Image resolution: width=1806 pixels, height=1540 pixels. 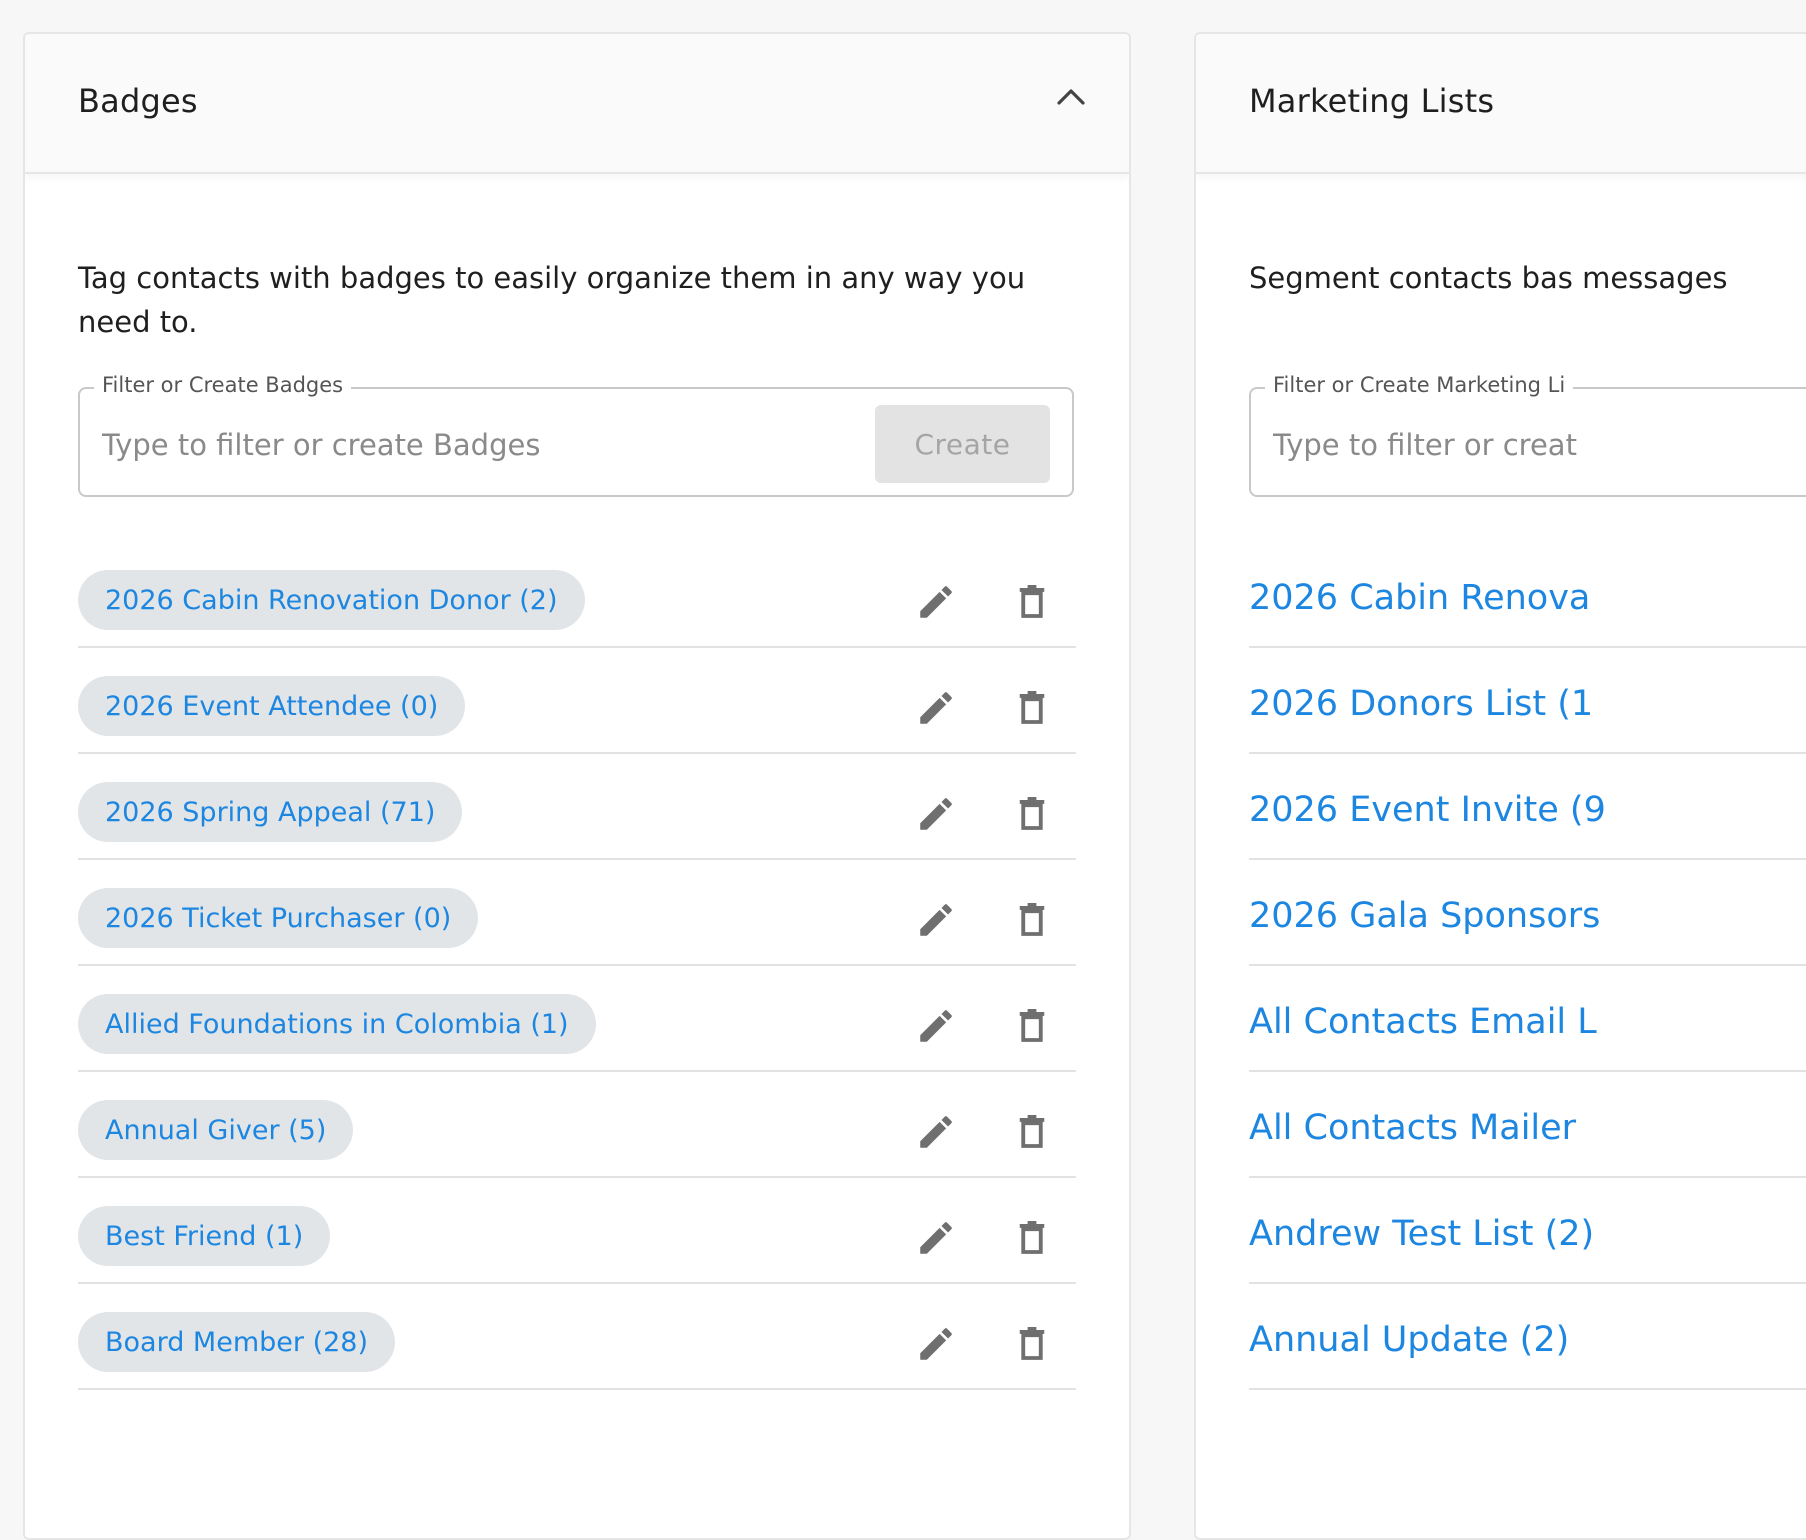 I want to click on badge-chip: 2026 Event Attendee (0), so click(x=272, y=706).